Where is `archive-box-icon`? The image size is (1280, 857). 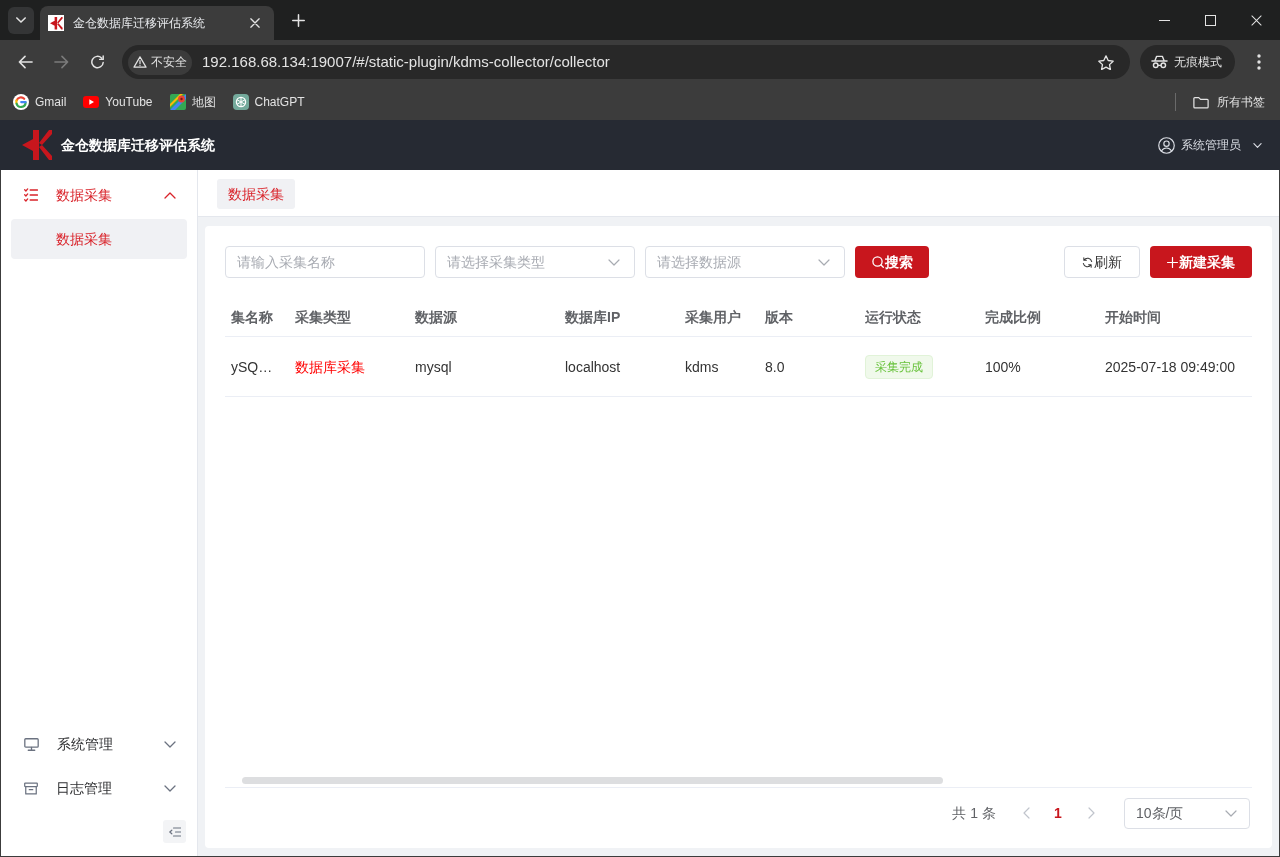
archive-box-icon is located at coordinates (31, 788).